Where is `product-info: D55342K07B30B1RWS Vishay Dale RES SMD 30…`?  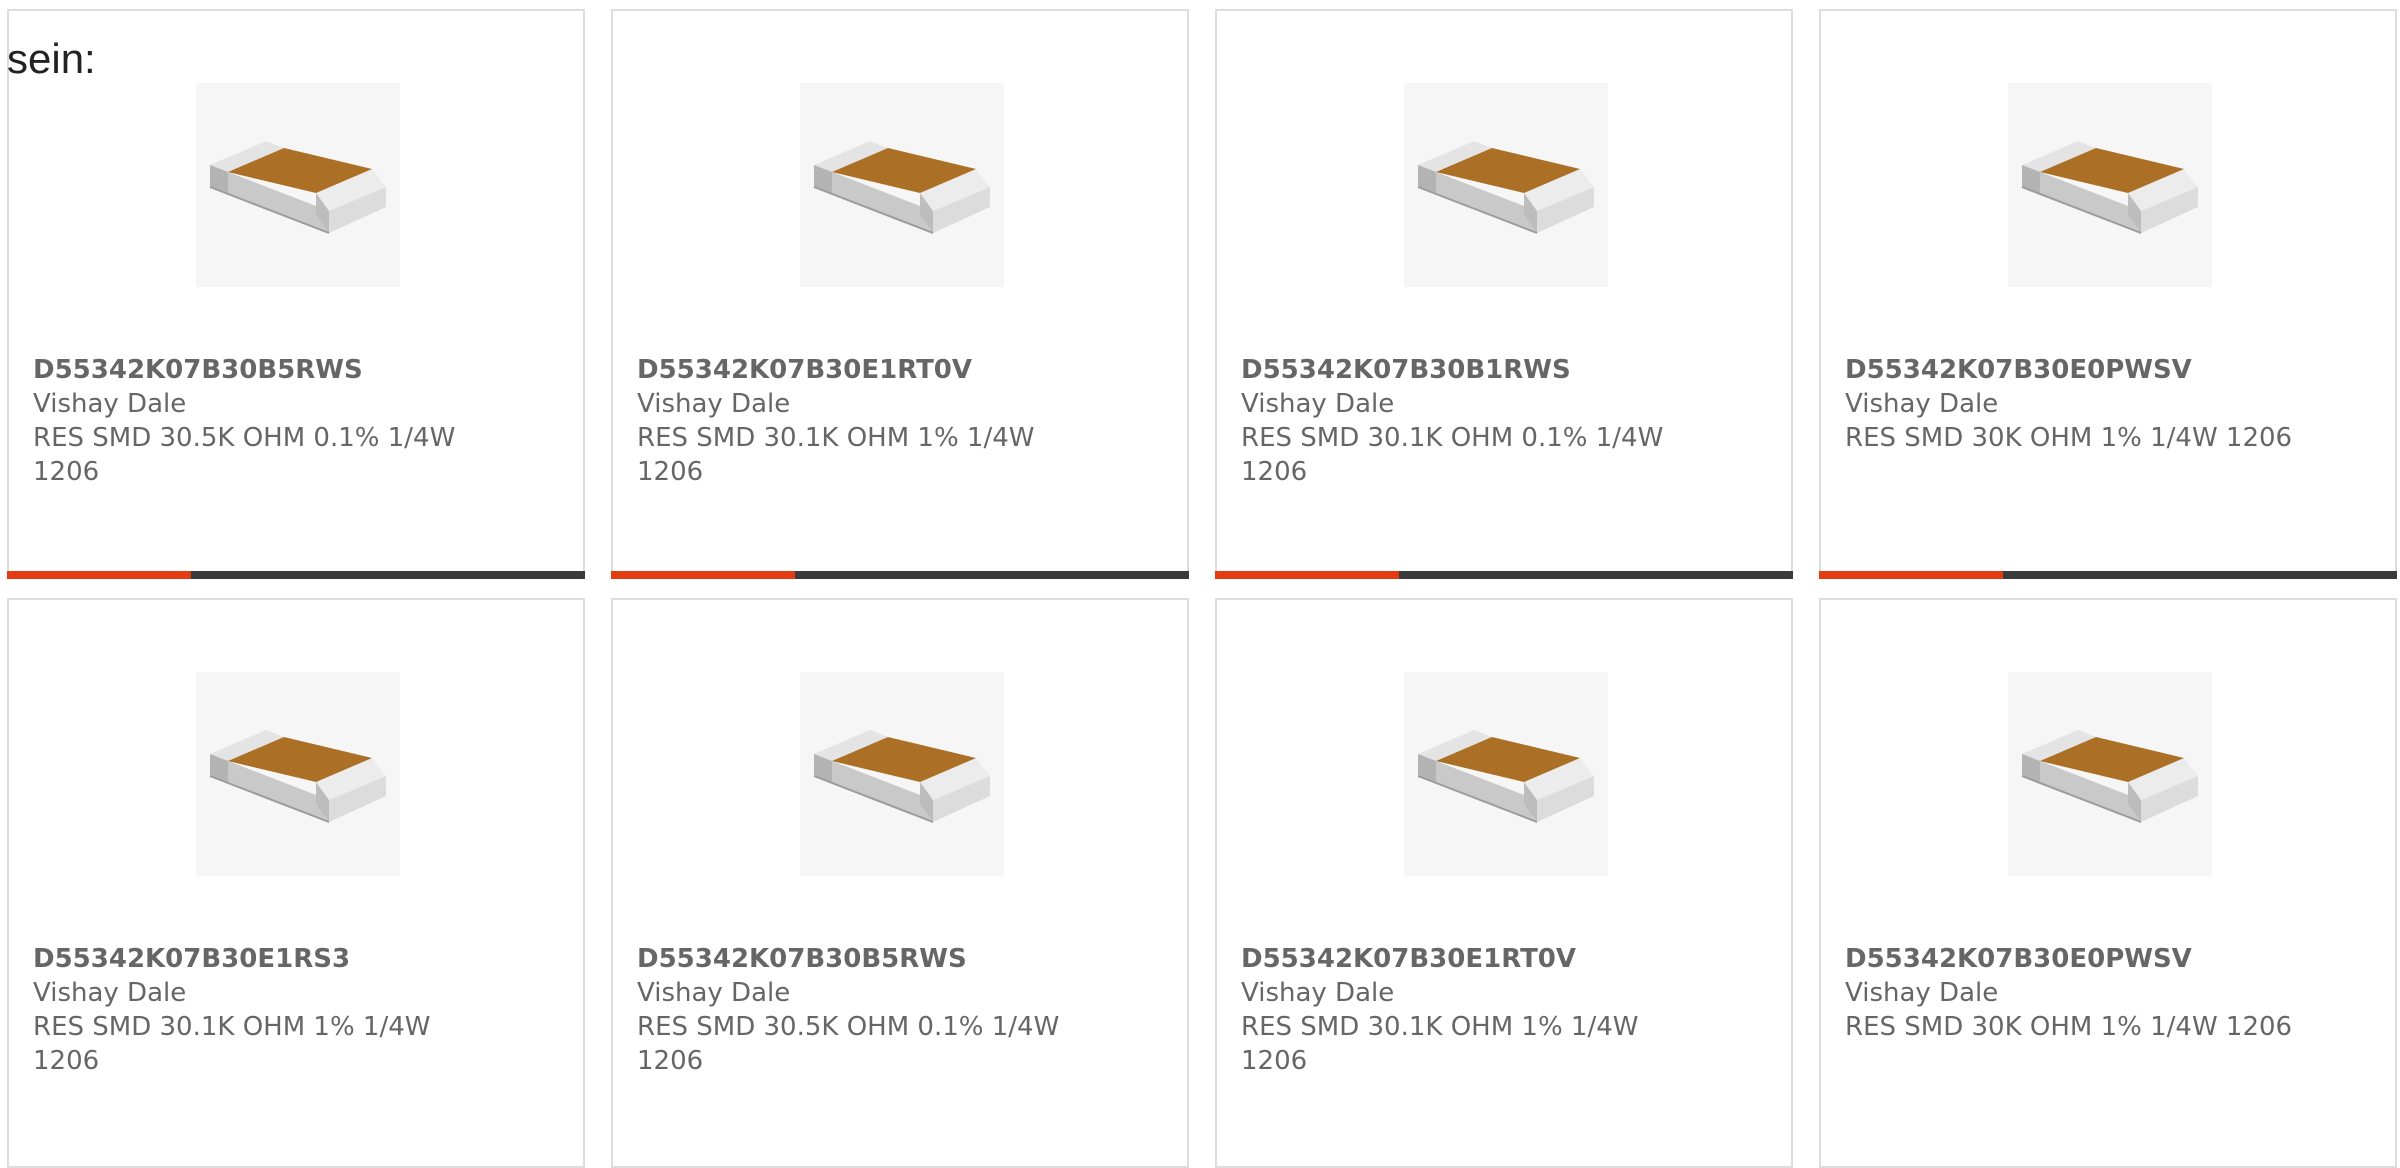
product-info: D55342K07B30B1RWS Vishay Dale RES SMD 30… is located at coordinates (1506, 421).